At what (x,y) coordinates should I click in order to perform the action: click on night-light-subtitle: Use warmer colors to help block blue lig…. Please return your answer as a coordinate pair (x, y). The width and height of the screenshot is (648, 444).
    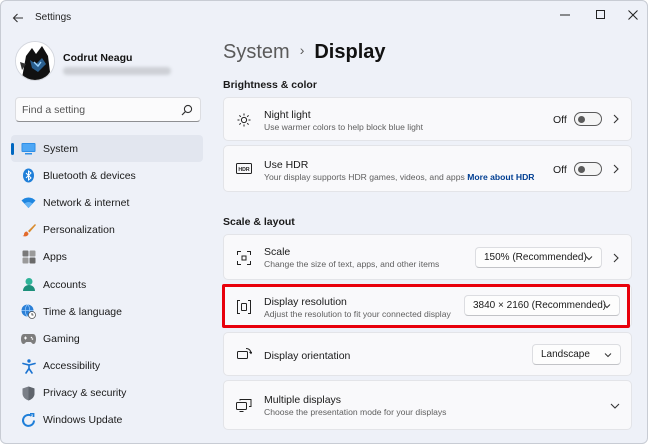
    Looking at the image, I should click on (344, 127).